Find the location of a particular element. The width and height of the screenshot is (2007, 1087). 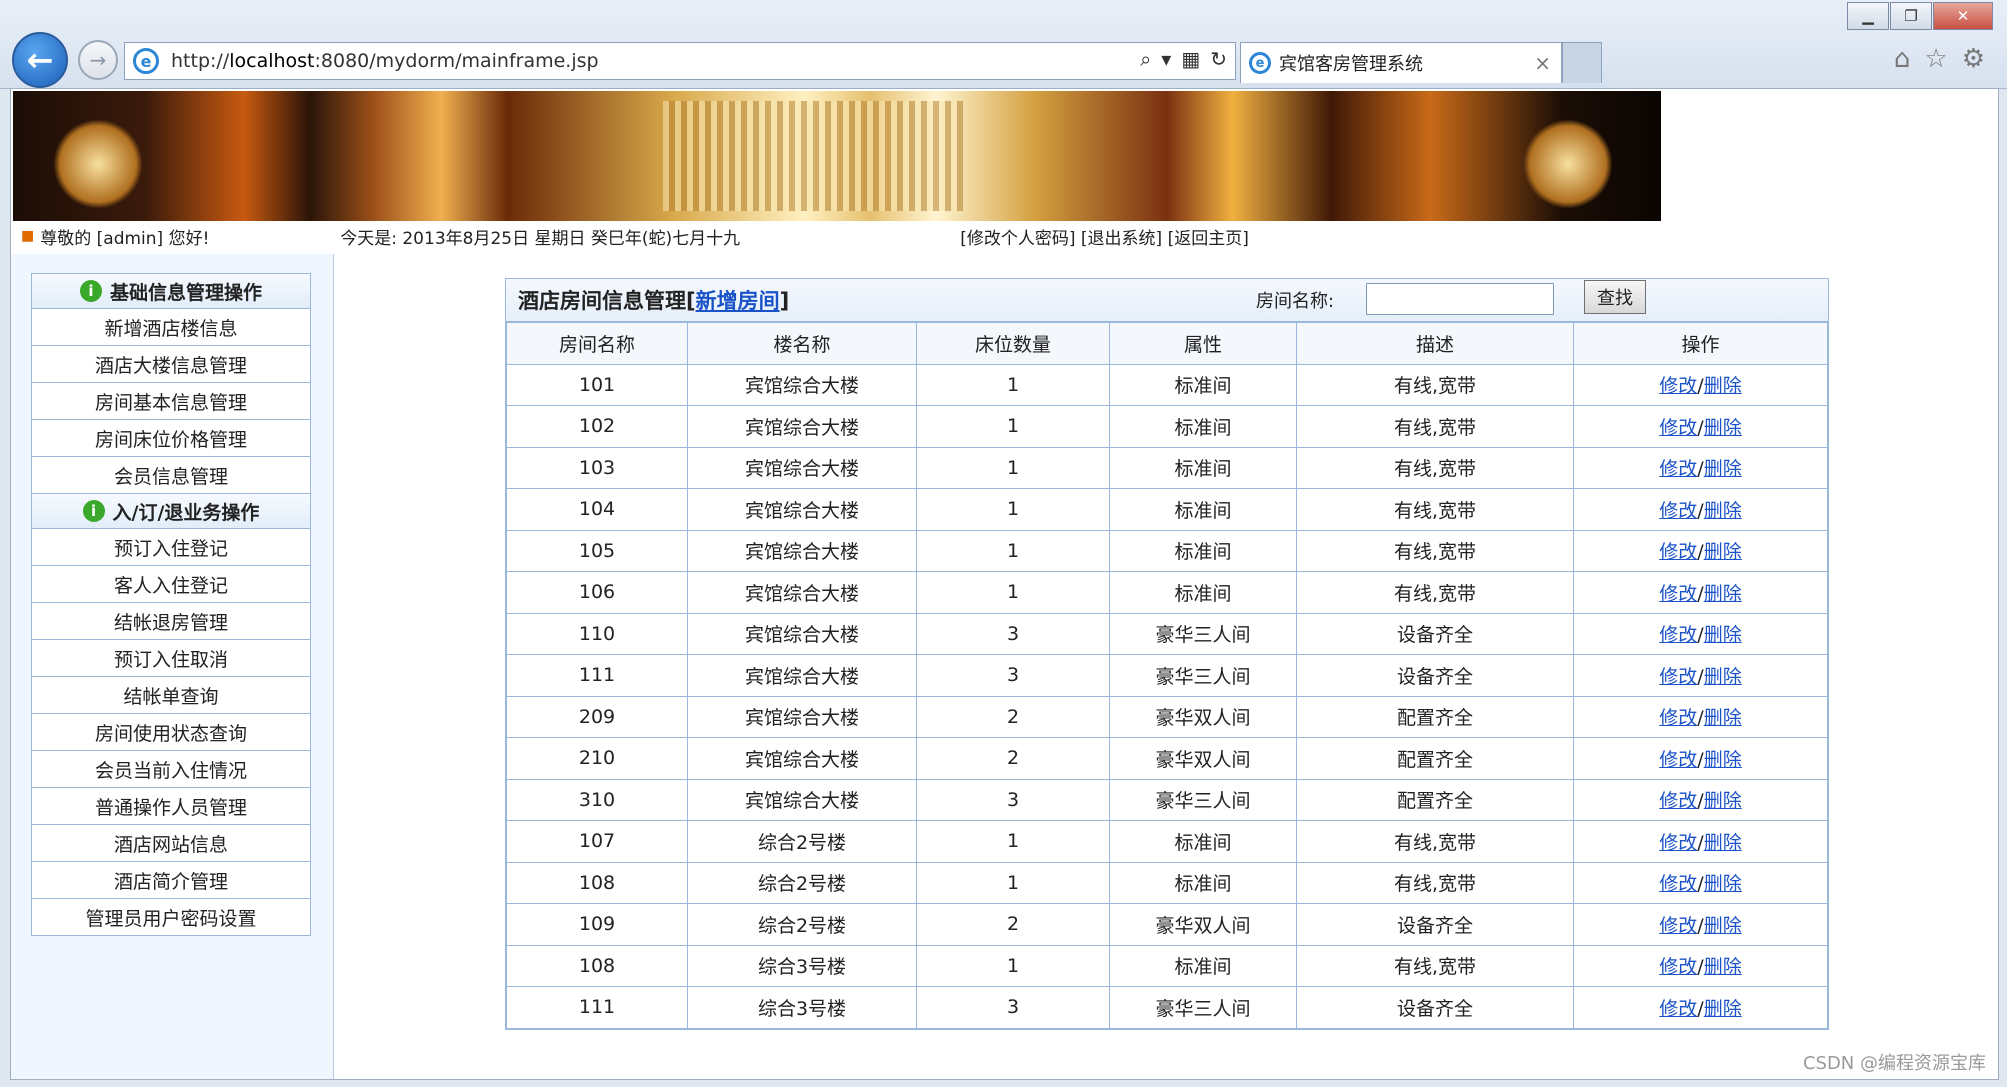

bracket-close: ] is located at coordinates (784, 301).